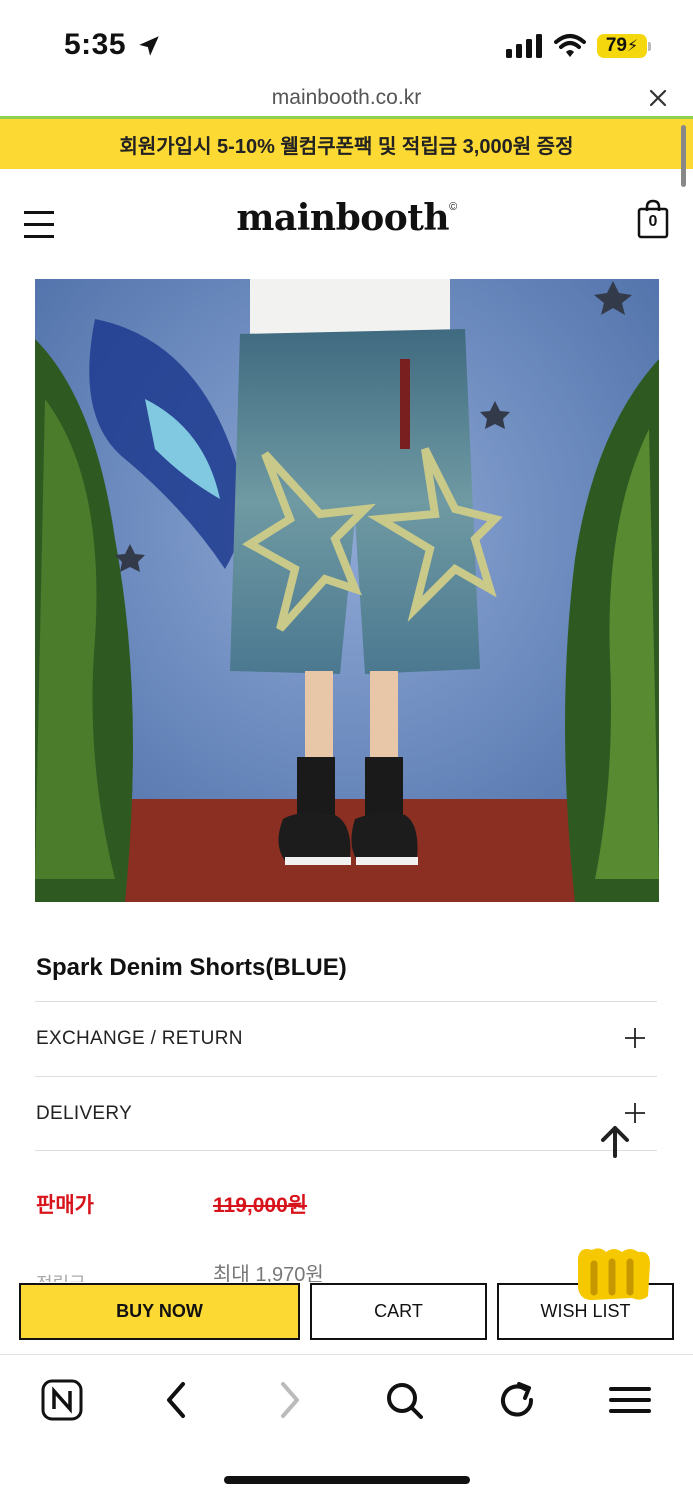 The width and height of the screenshot is (693, 1500). Describe the element at coordinates (658, 98) in the screenshot. I see `close-icon` at that location.